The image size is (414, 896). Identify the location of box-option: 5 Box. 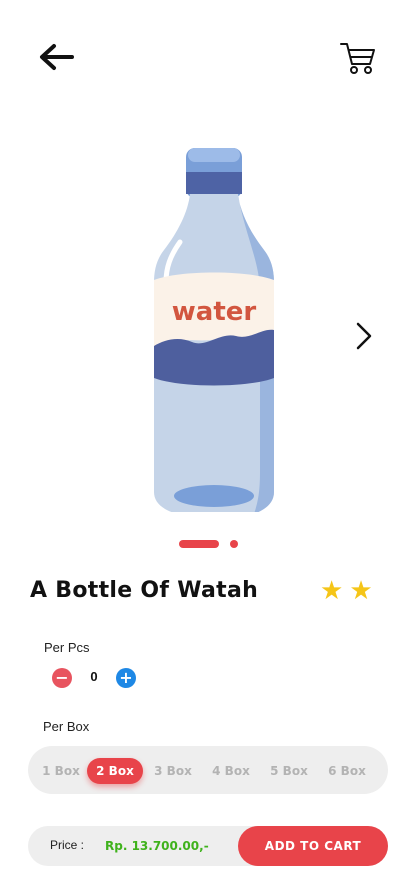
(289, 771).